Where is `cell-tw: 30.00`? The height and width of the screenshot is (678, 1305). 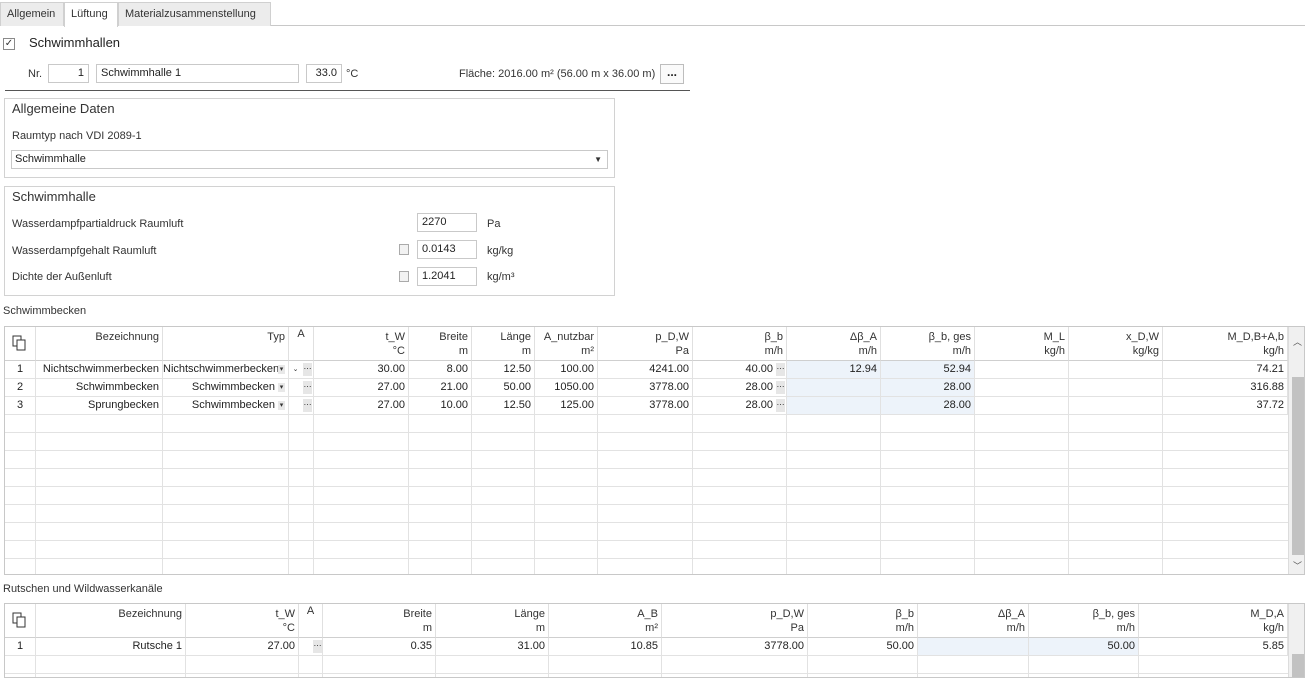 cell-tw: 30.00 is located at coordinates (361, 370).